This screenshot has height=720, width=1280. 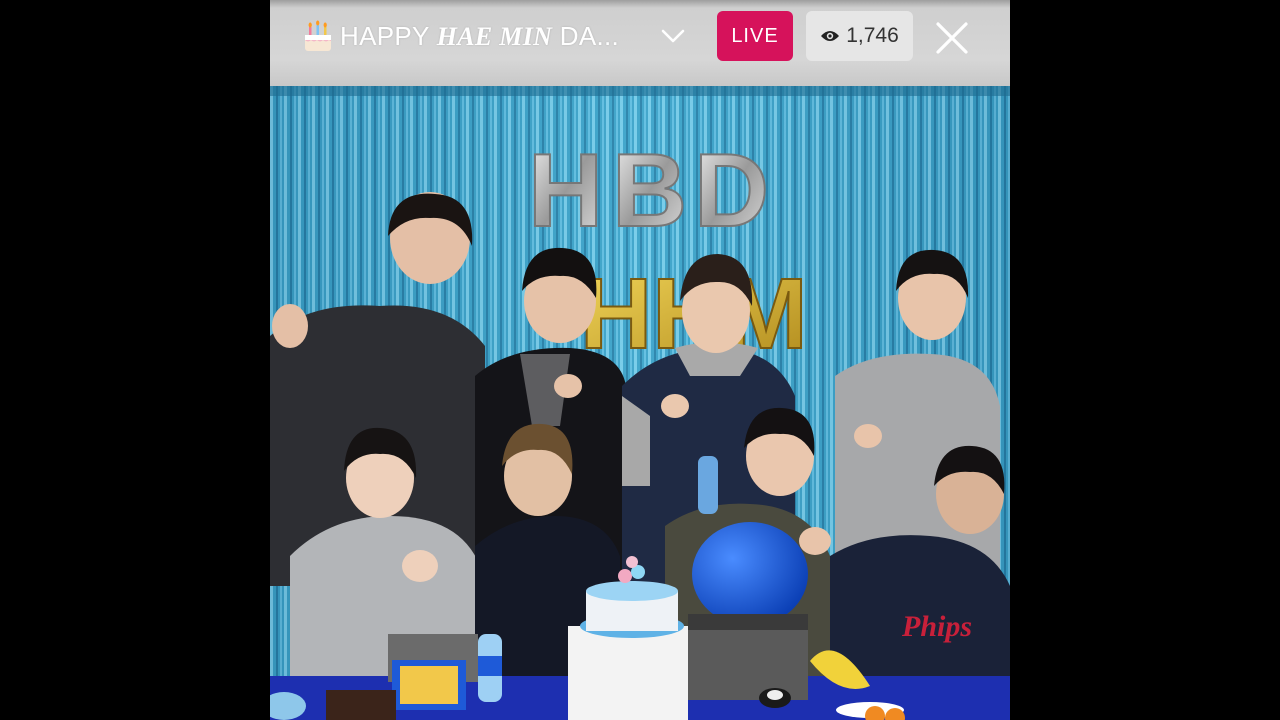 I want to click on title-italic-name: HAE MIN, so click(x=494, y=36).